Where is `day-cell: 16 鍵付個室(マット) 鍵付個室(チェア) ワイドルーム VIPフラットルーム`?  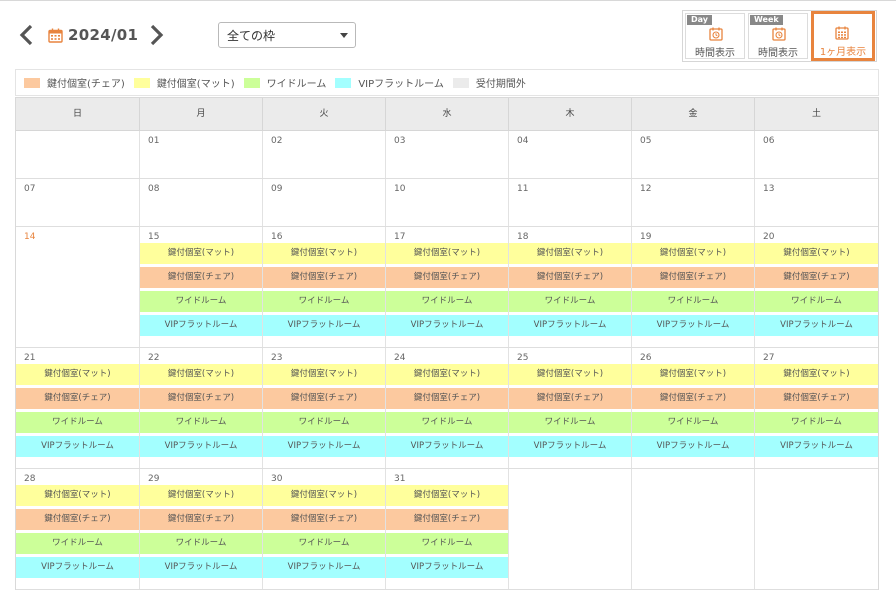
day-cell: 16 鍵付個室(マット) 鍵付個室(チェア) ワイドルーム VIPフラットルーム is located at coordinates (324, 287).